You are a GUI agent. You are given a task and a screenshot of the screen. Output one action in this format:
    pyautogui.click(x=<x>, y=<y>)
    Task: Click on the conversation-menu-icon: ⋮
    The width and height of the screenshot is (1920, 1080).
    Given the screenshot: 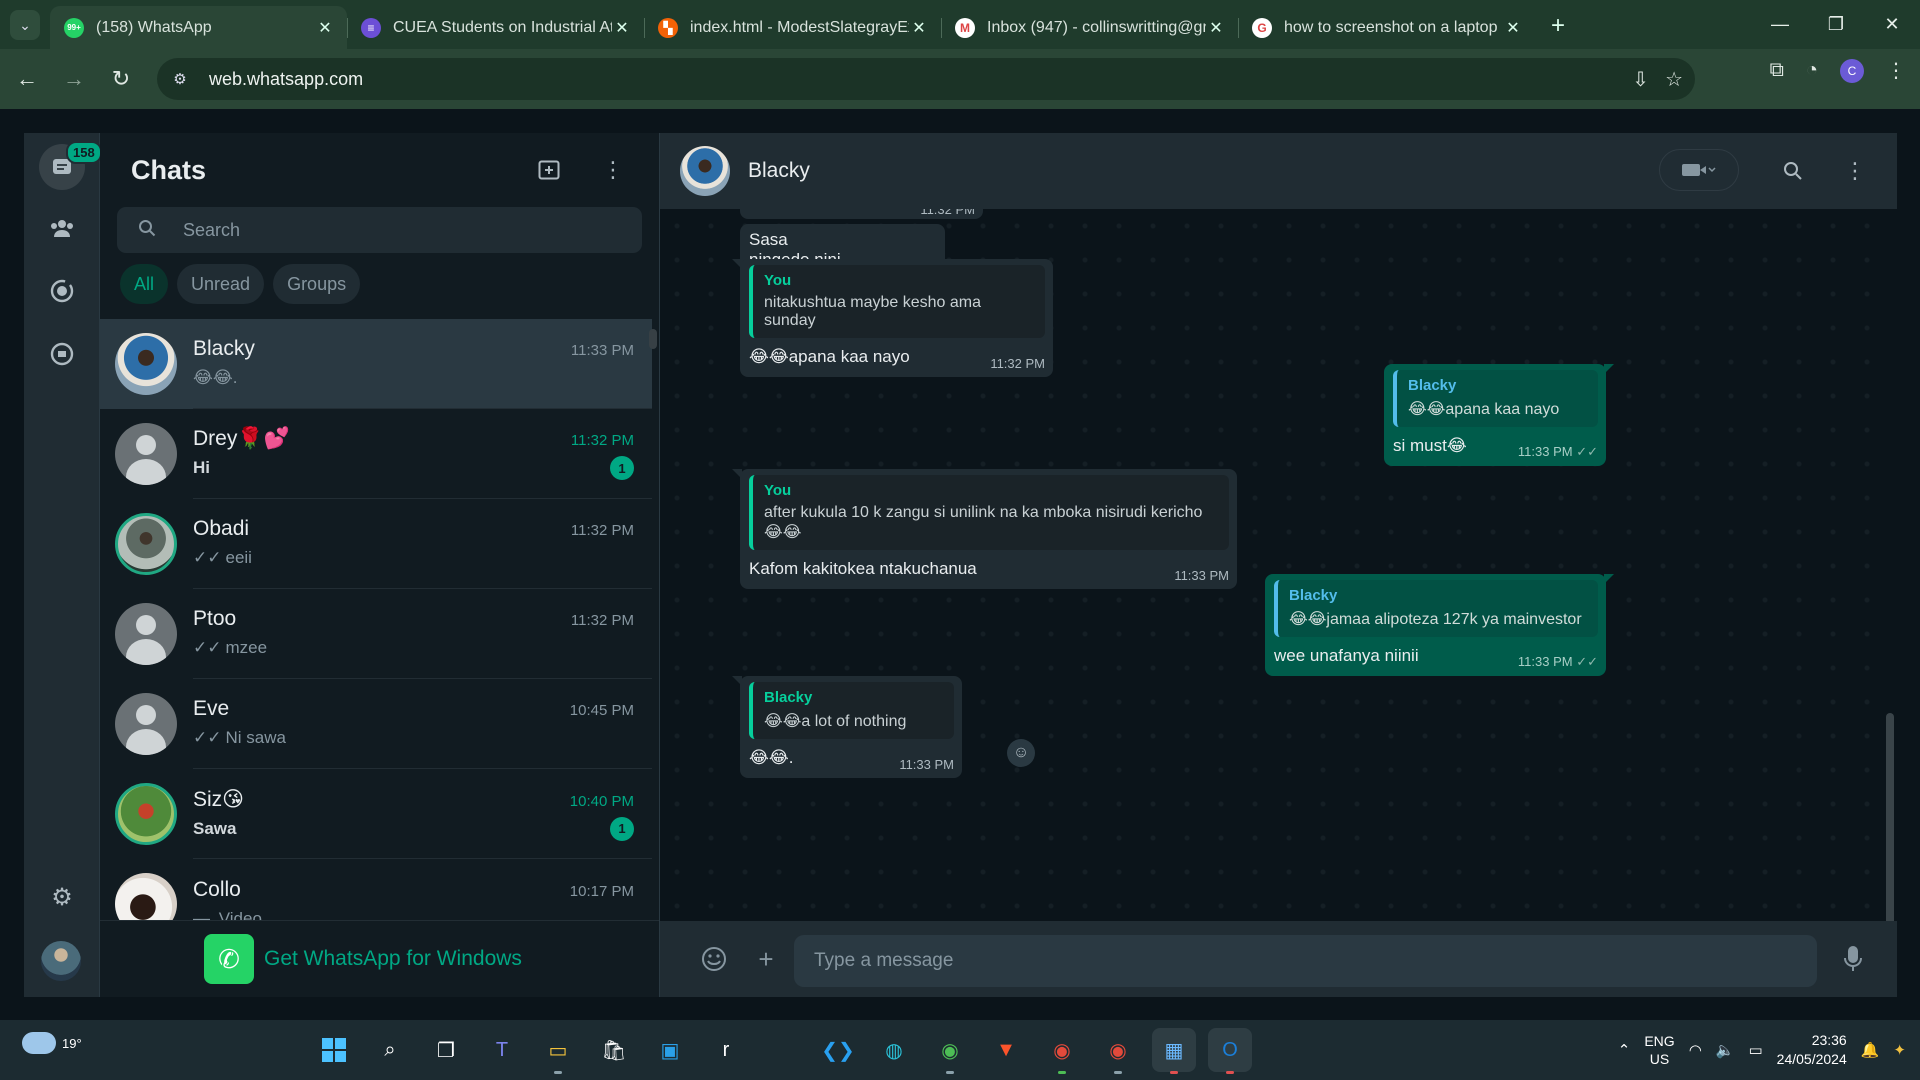 What is the action you would take?
    pyautogui.click(x=1855, y=171)
    